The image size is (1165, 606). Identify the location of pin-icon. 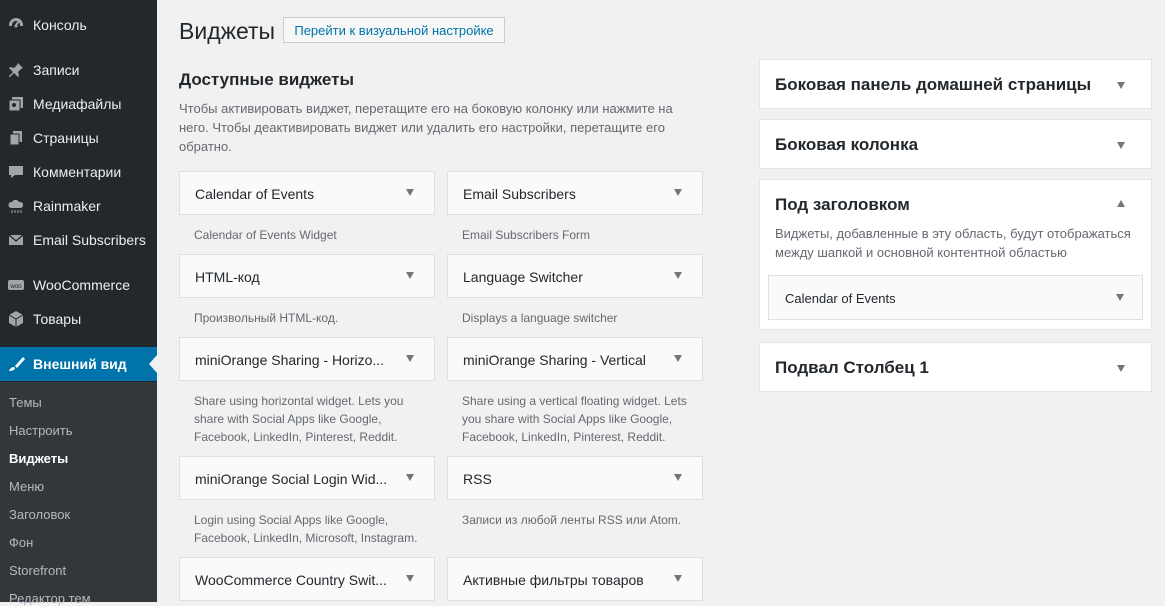
(16, 70).